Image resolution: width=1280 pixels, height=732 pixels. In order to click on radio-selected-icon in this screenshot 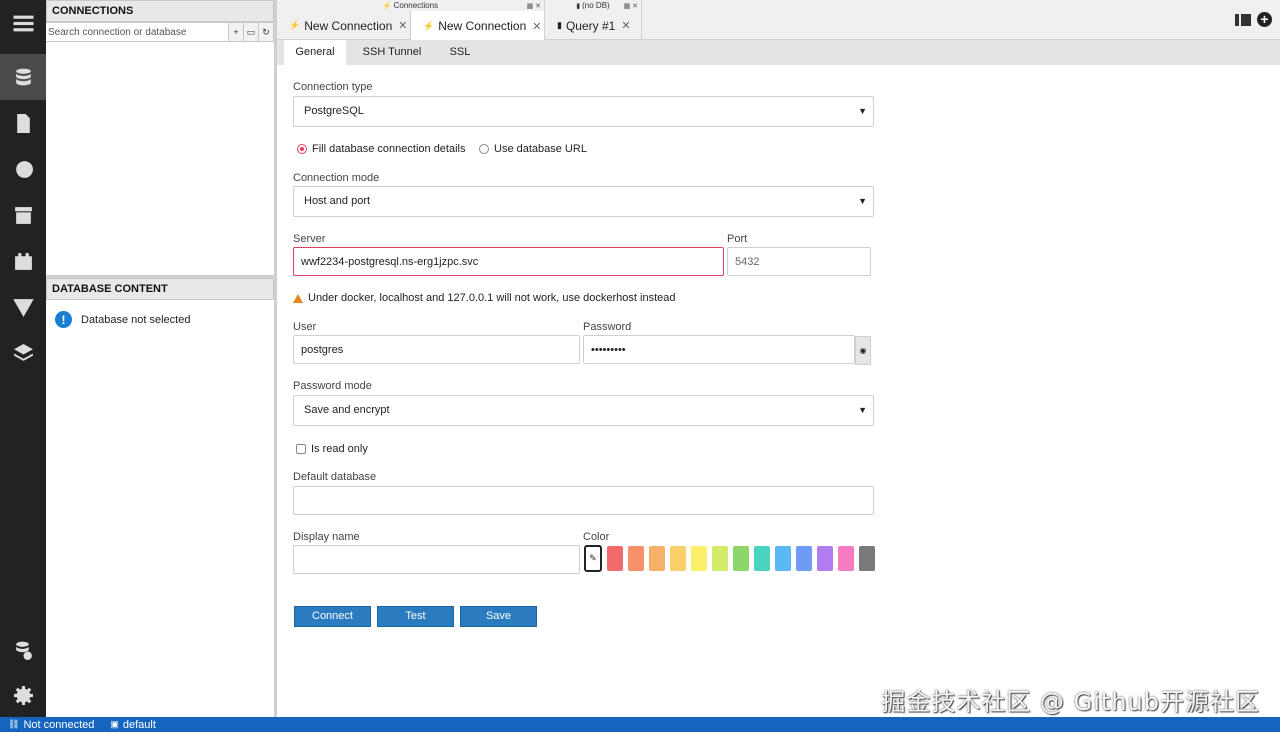, I will do `click(302, 149)`.